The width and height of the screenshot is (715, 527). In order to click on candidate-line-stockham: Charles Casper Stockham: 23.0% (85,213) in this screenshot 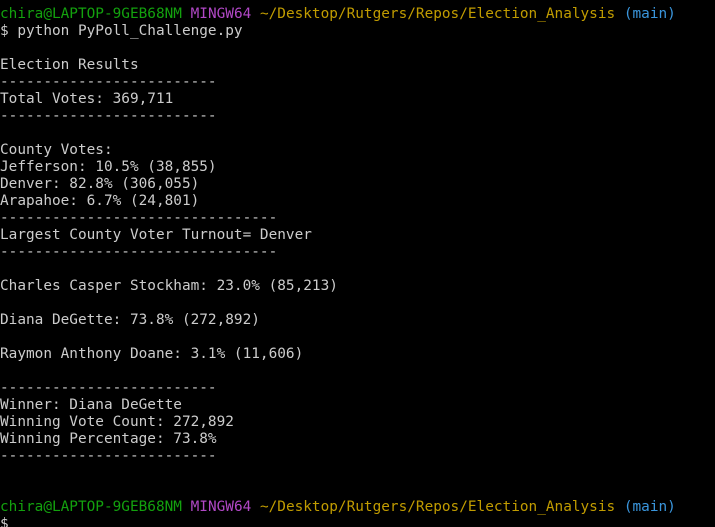, I will do `click(169, 286)`.